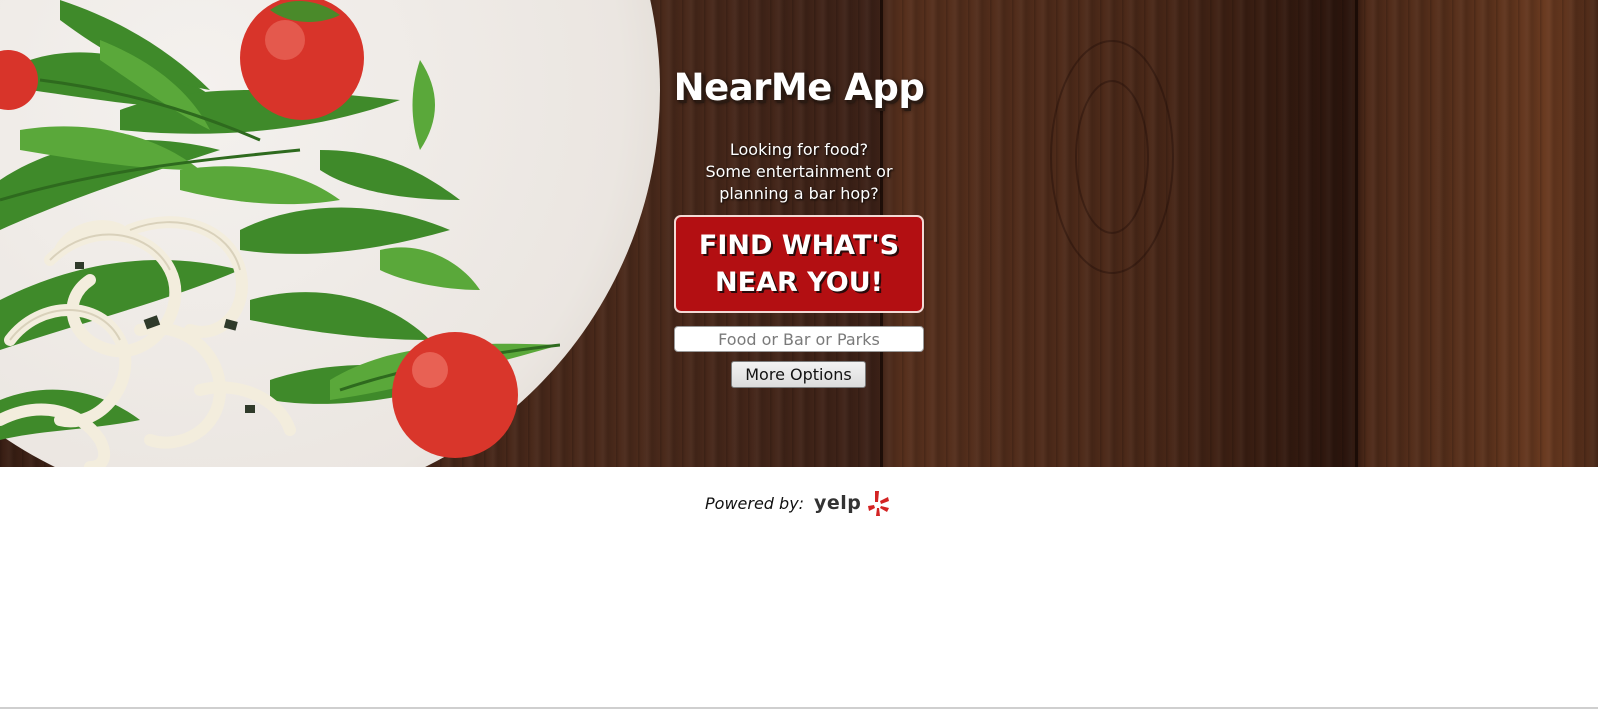  I want to click on tagline-line: Some entertainment or, so click(799, 171).